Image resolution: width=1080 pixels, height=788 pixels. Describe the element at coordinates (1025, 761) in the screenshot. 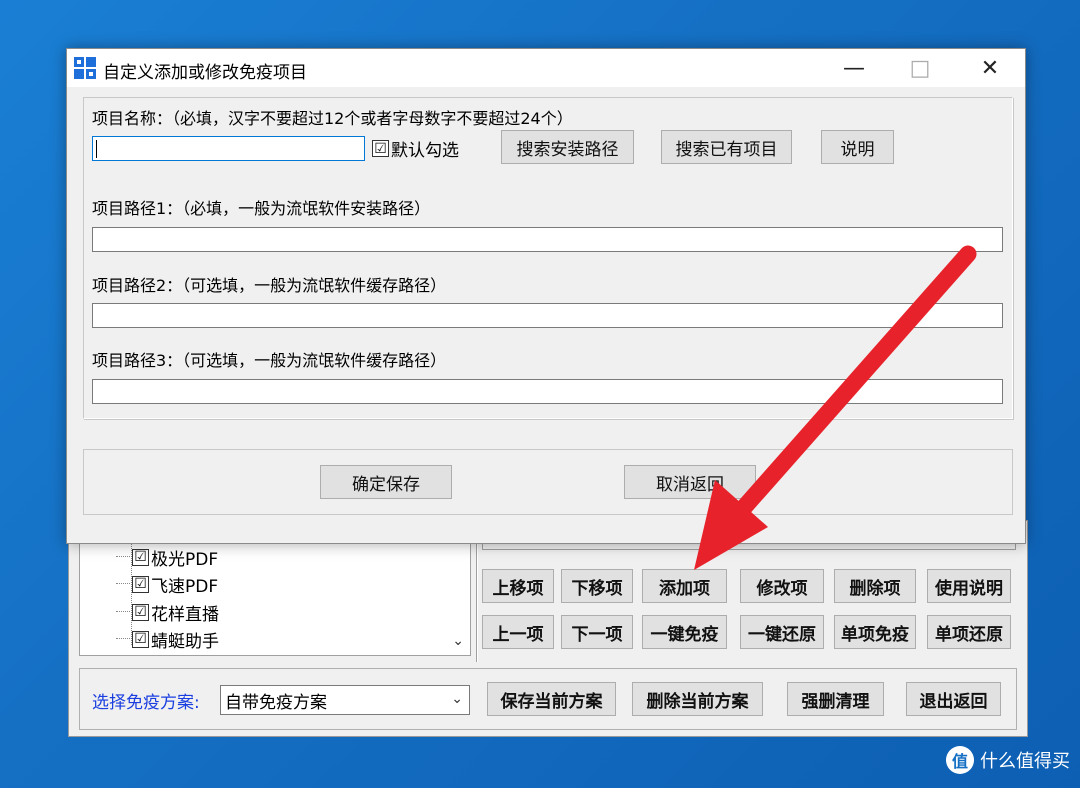

I see `watermark-text: 什么值得买` at that location.